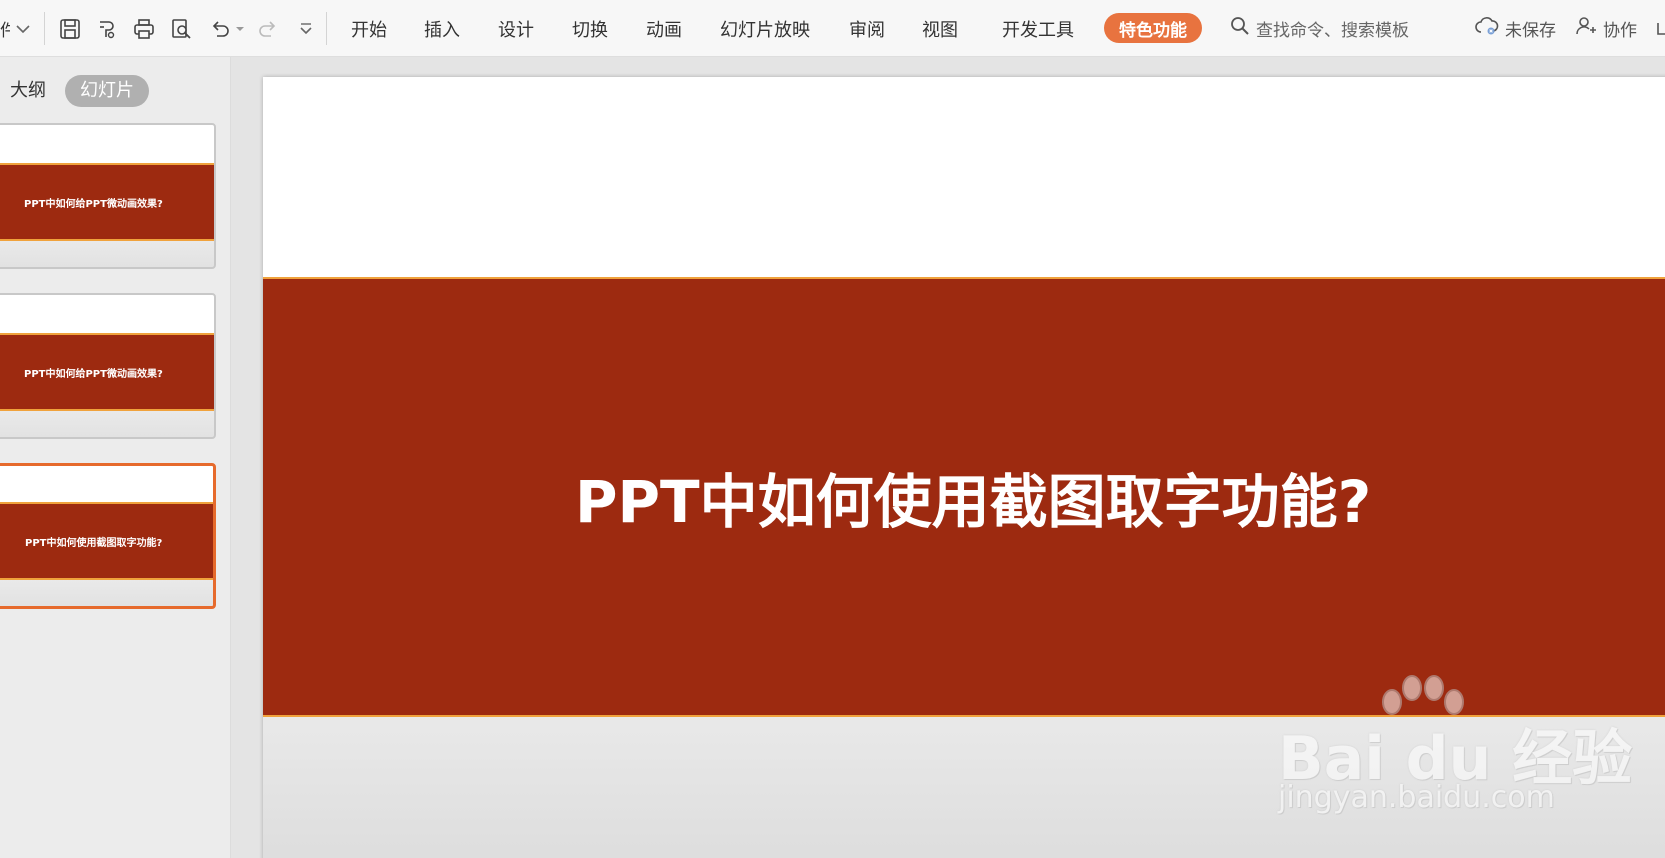 The width and height of the screenshot is (1665, 858). What do you see at coordinates (23, 28) in the screenshot?
I see `file-menu-chevron-icon` at bounding box center [23, 28].